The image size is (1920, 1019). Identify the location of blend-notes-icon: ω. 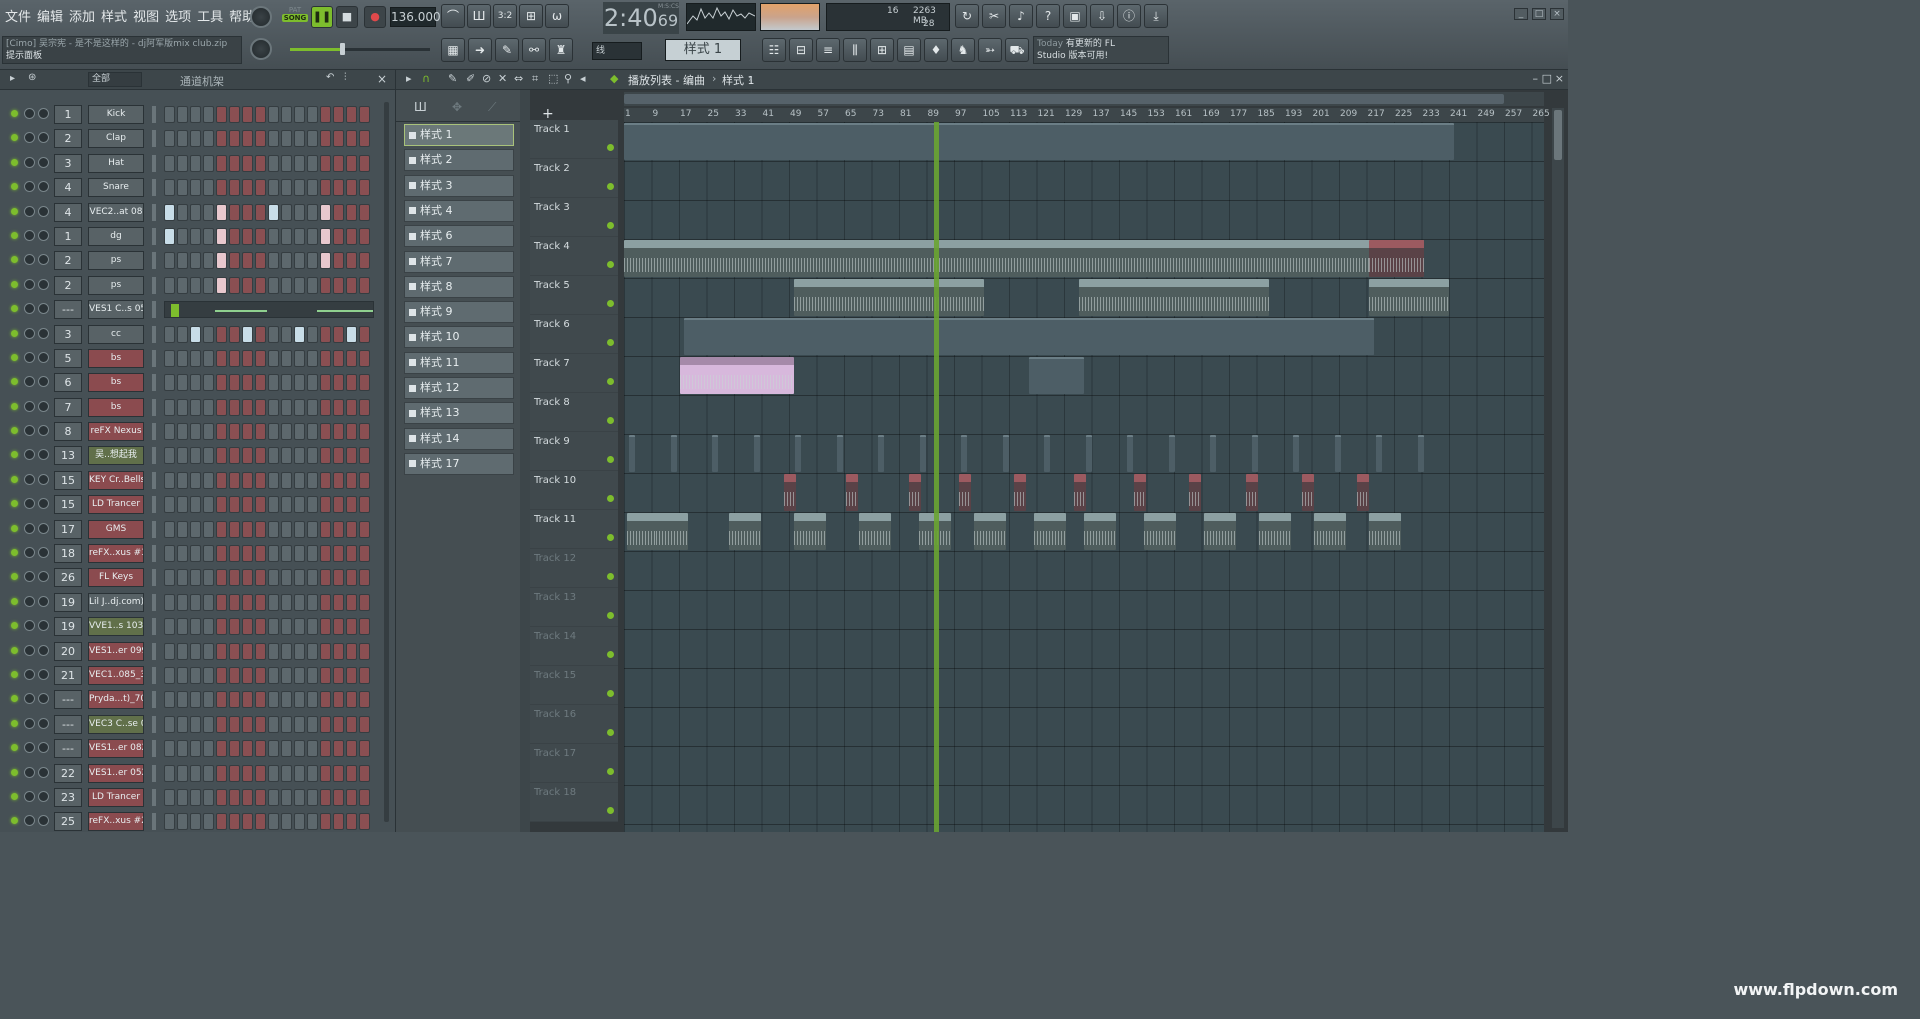
(557, 16).